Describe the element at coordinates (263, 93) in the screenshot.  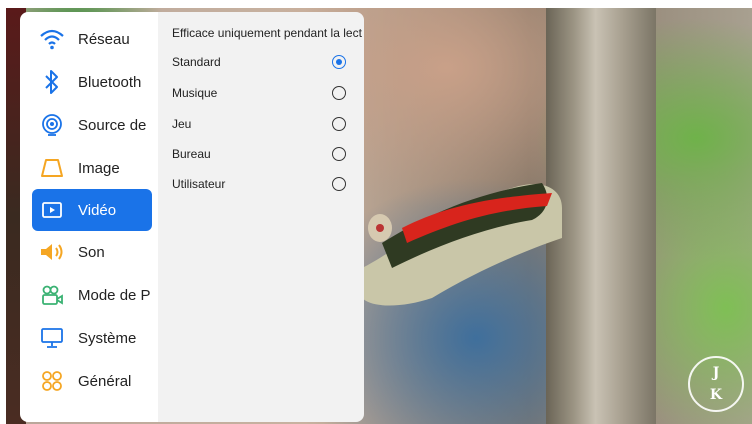
I see `option-musique: Musique` at that location.